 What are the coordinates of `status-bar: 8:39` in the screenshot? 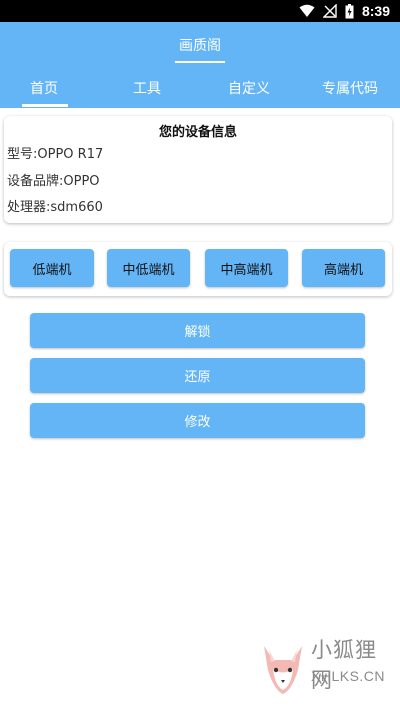 It's located at (200, 11).